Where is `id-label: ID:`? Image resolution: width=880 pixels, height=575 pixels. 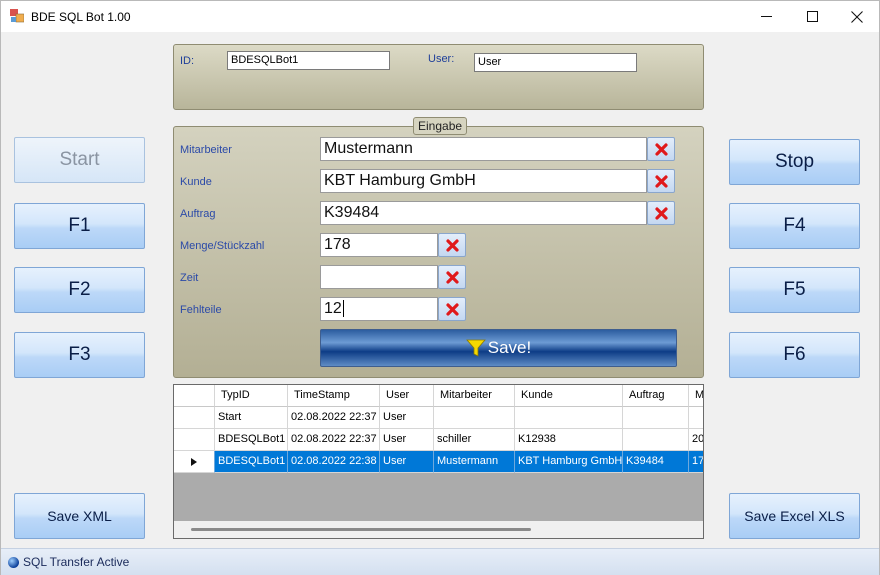 id-label: ID: is located at coordinates (187, 61).